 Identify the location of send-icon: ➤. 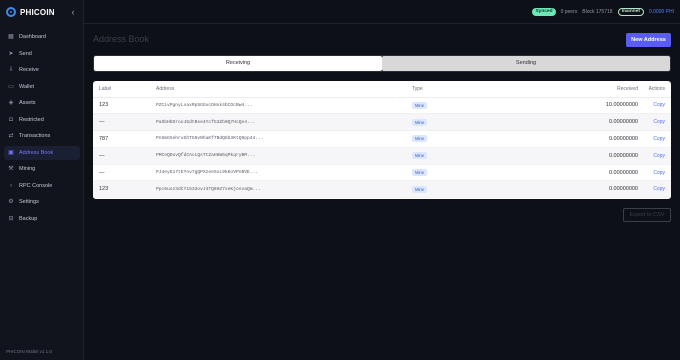
(11, 53).